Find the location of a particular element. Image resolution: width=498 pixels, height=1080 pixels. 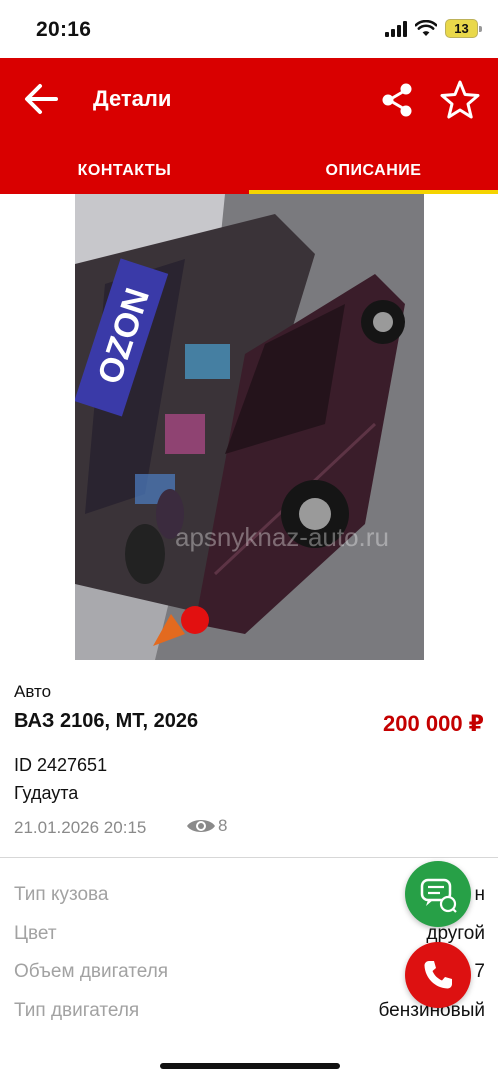

spec-value: 7 is located at coordinates (479, 971).